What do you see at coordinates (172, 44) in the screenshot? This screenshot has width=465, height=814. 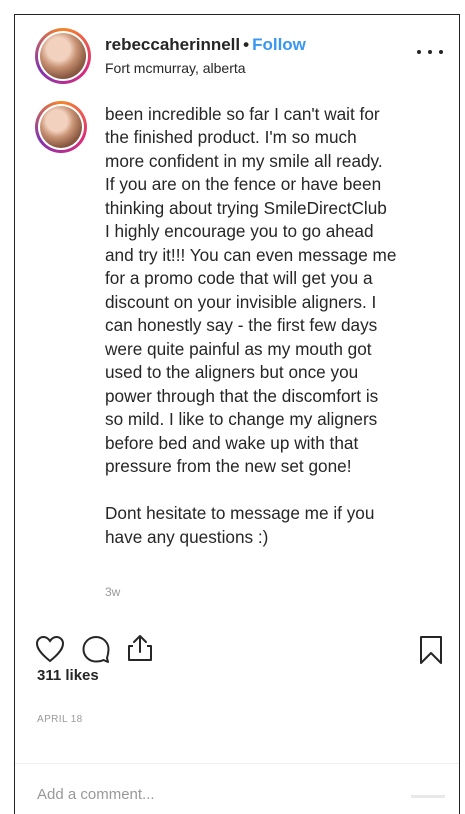 I see `username-link: rebeccaherinnell` at bounding box center [172, 44].